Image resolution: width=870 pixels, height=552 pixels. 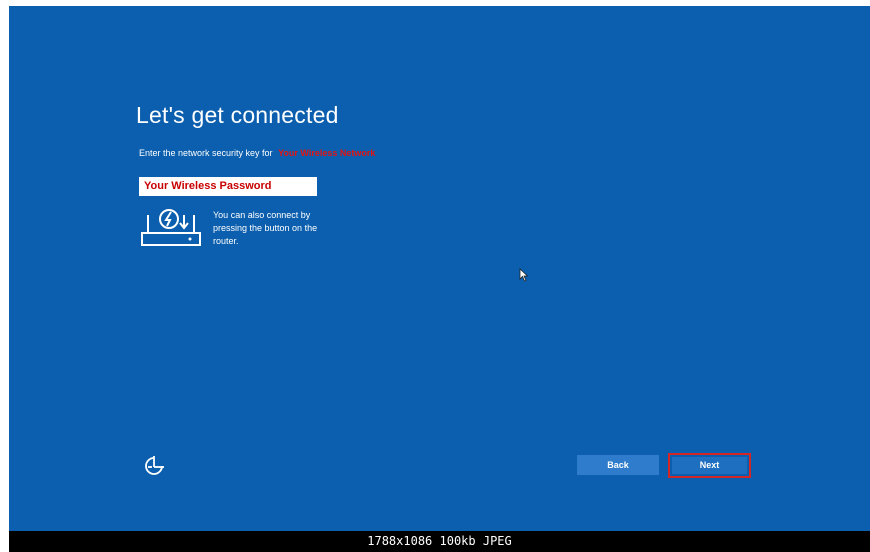 I want to click on next-button-label: Next, so click(x=709, y=465).